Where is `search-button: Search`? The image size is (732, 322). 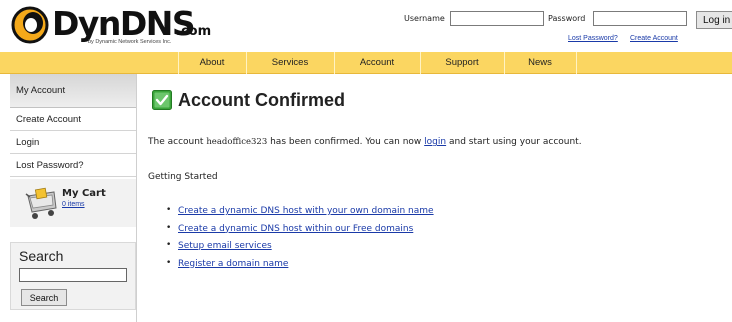 search-button: Search is located at coordinates (44, 297).